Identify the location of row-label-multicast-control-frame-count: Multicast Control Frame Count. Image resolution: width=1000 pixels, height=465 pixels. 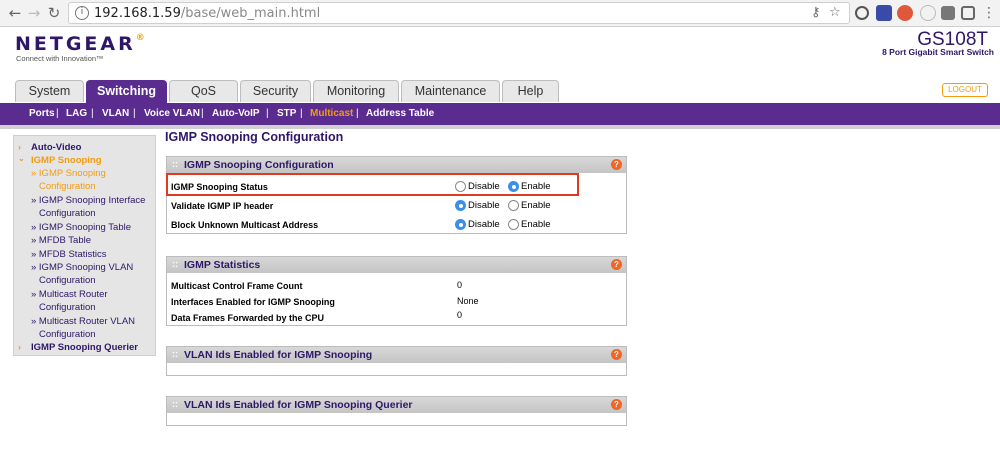
(237, 286).